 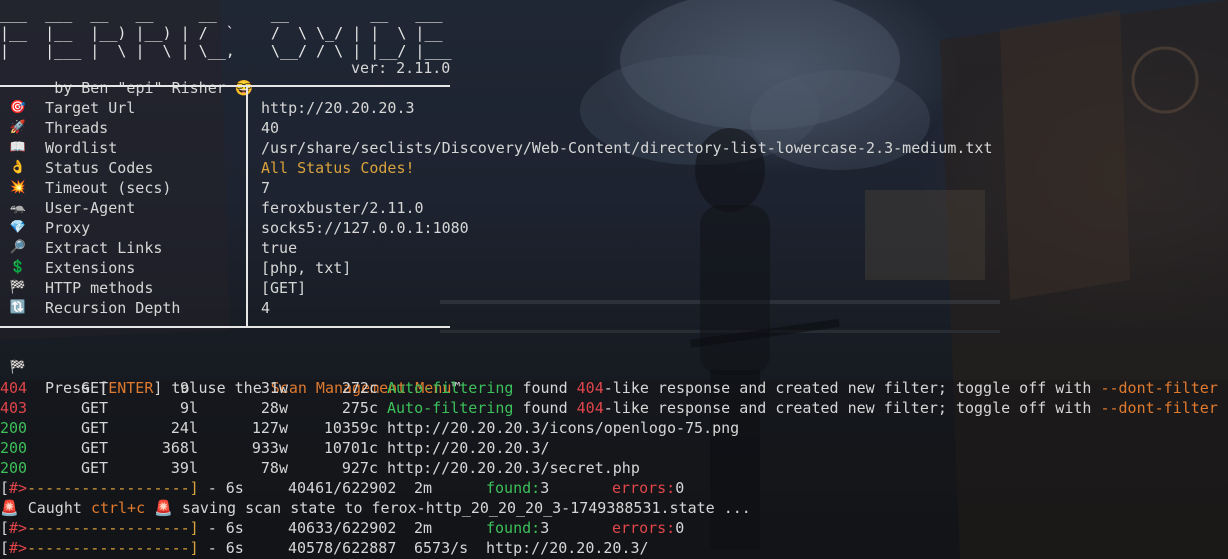 I want to click on config-value: feroxbuster/2.11.0, so click(x=342, y=208).